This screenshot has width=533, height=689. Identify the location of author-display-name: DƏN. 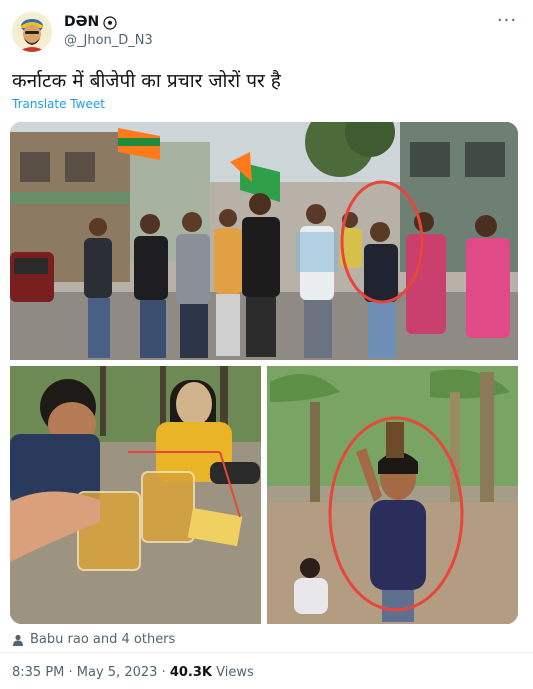
(108, 22).